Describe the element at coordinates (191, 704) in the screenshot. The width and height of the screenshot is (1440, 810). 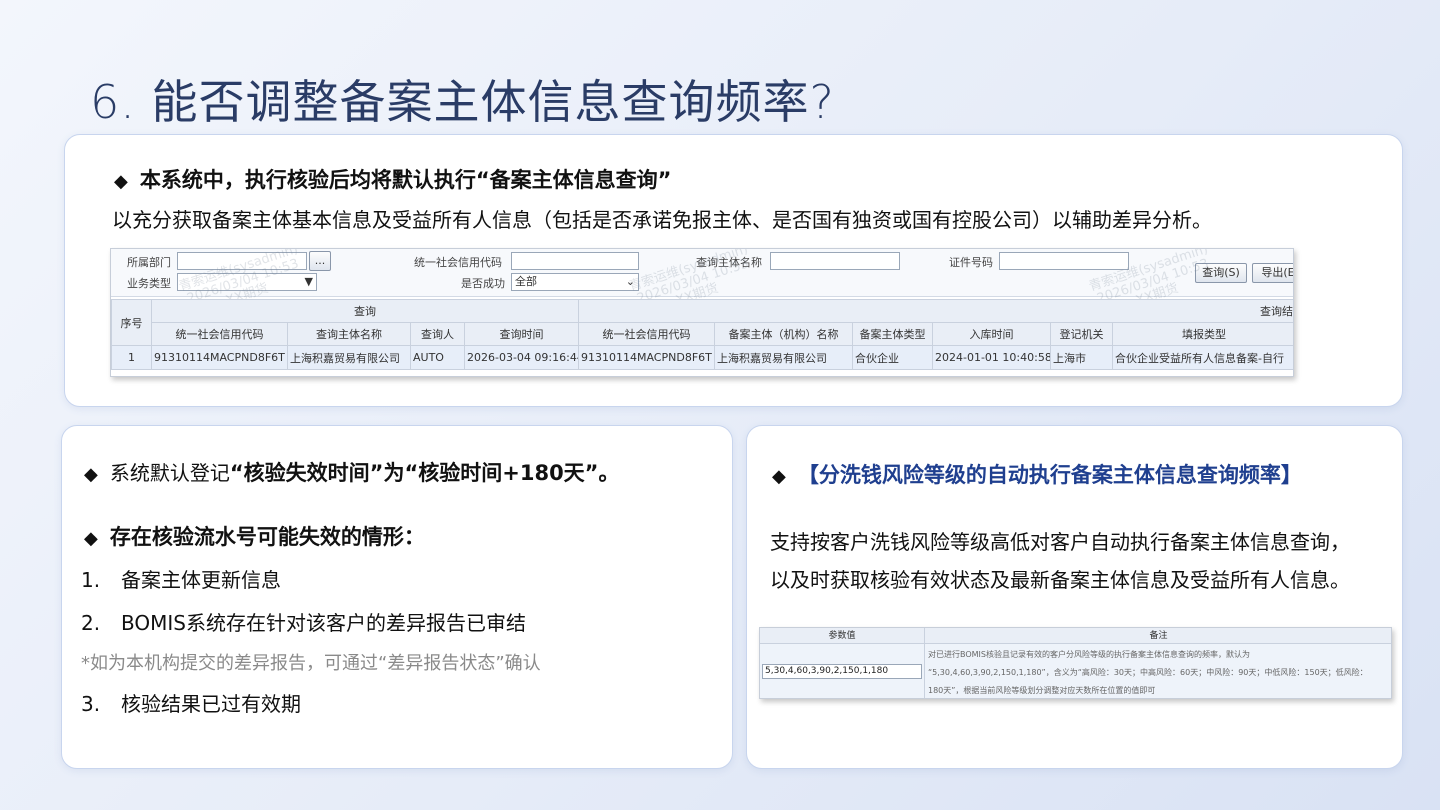
I see `list-item: 3. 核验结果已过有效期` at that location.